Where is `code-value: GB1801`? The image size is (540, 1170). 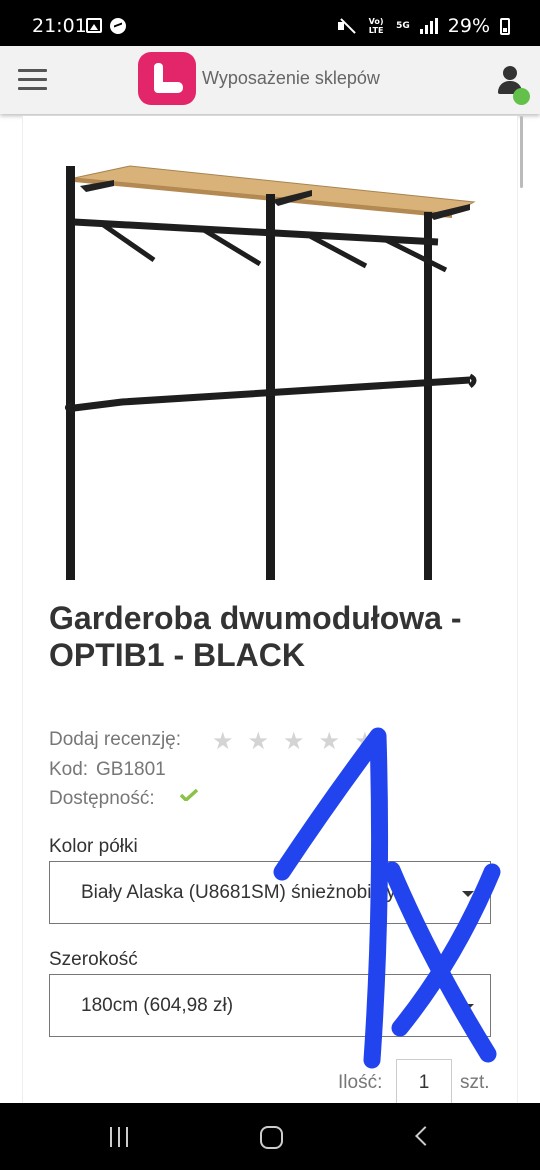 code-value: GB1801 is located at coordinates (131, 769).